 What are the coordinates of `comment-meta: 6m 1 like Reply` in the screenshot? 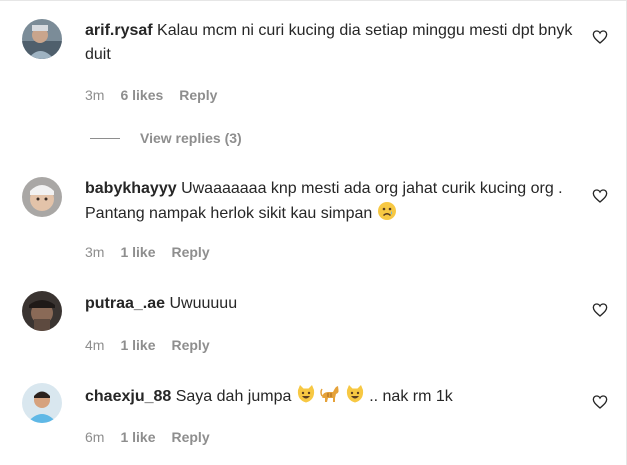 It's located at (155, 437).